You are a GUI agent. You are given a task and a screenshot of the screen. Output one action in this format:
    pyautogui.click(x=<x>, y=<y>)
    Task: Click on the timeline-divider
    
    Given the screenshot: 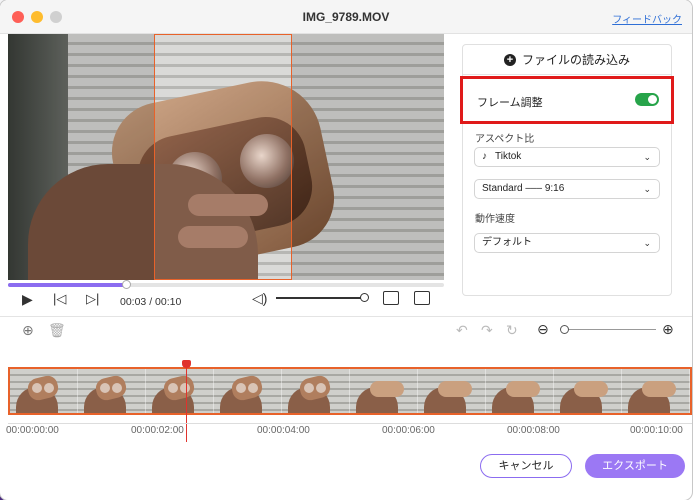 What is the action you would take?
    pyautogui.click(x=346, y=316)
    